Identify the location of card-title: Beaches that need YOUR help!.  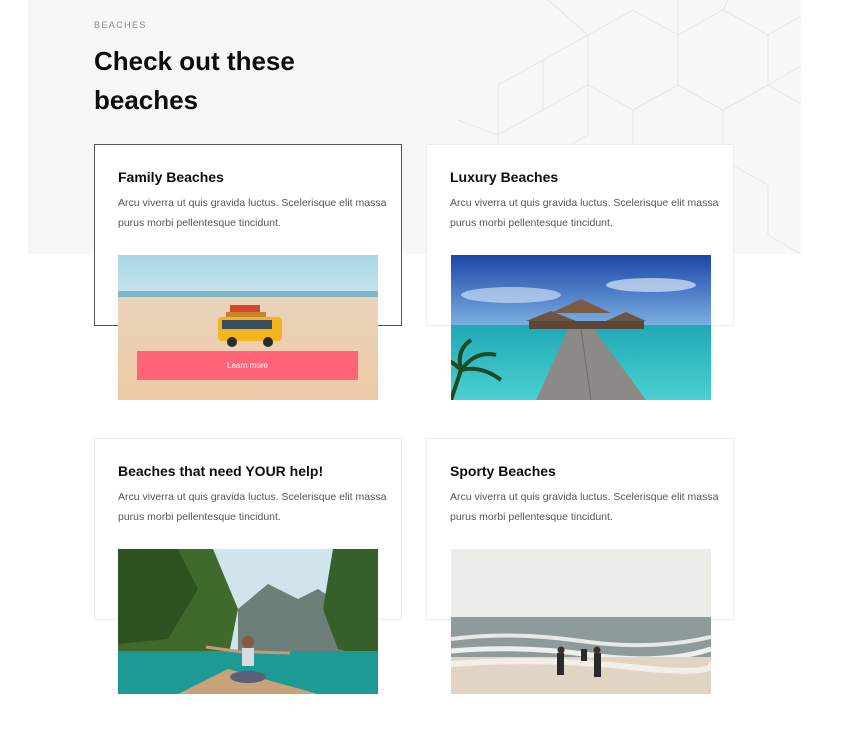
(221, 471).